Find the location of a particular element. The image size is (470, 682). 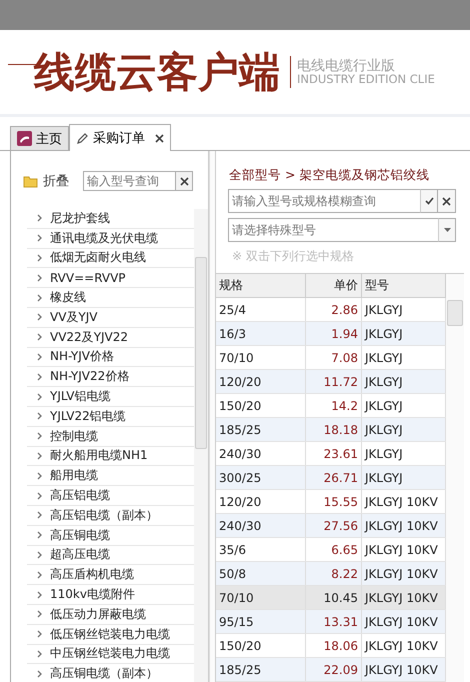

table-cell: 300/25 is located at coordinates (261, 477).